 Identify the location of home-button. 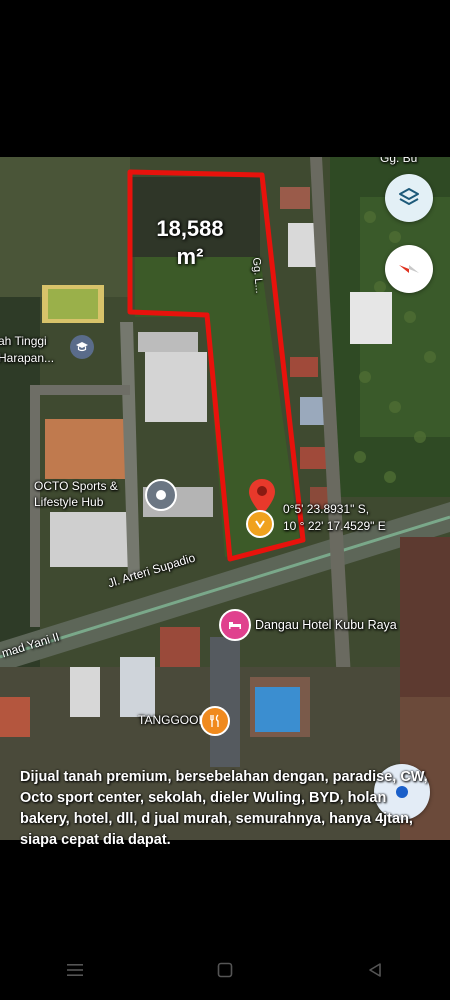
(225, 970).